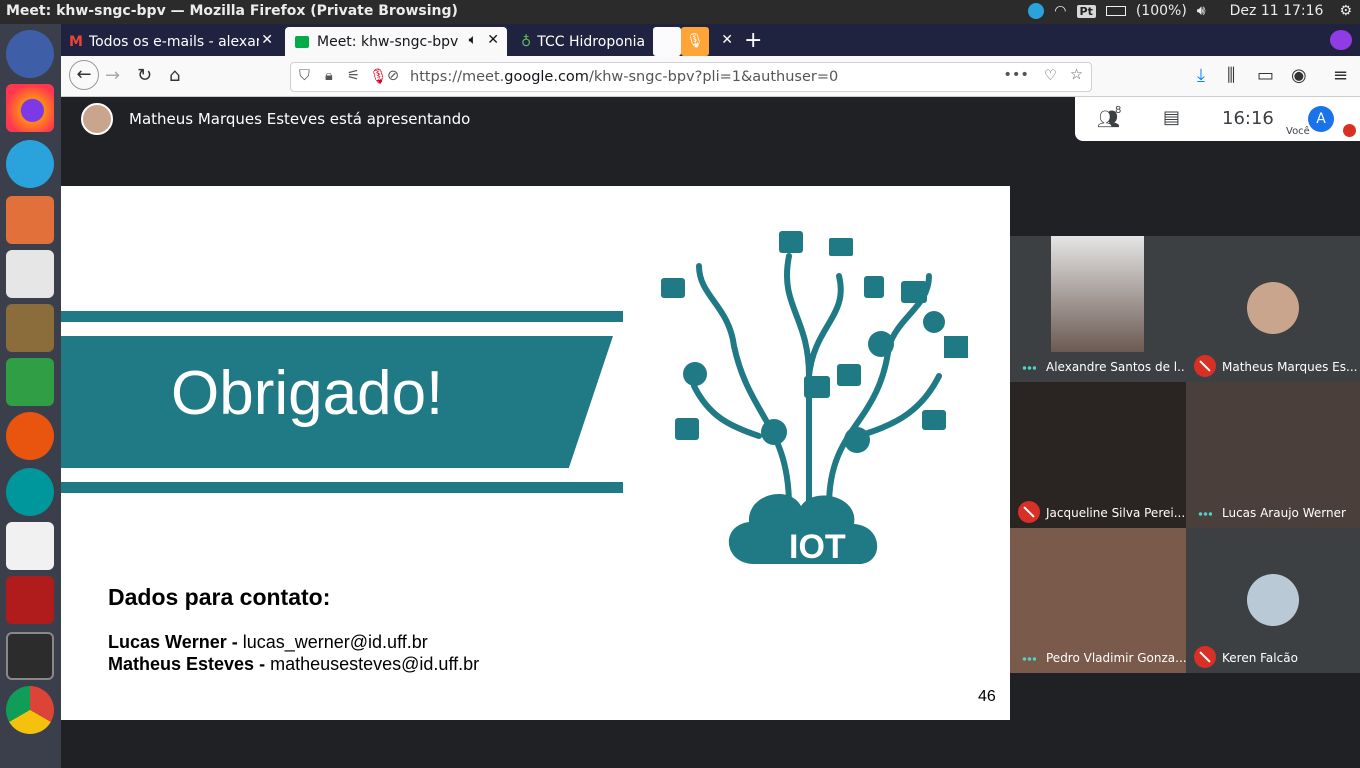  Describe the element at coordinates (84, 75) in the screenshot. I see `back-button: ←` at that location.